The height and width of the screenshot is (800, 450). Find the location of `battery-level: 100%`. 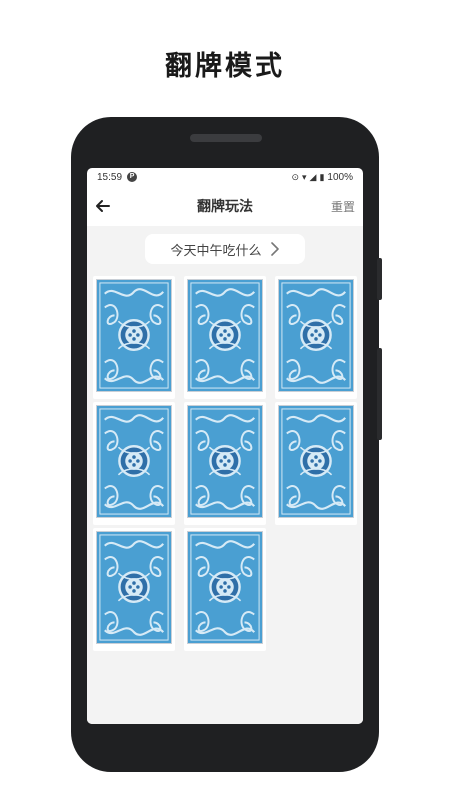

battery-level: 100% is located at coordinates (340, 177).